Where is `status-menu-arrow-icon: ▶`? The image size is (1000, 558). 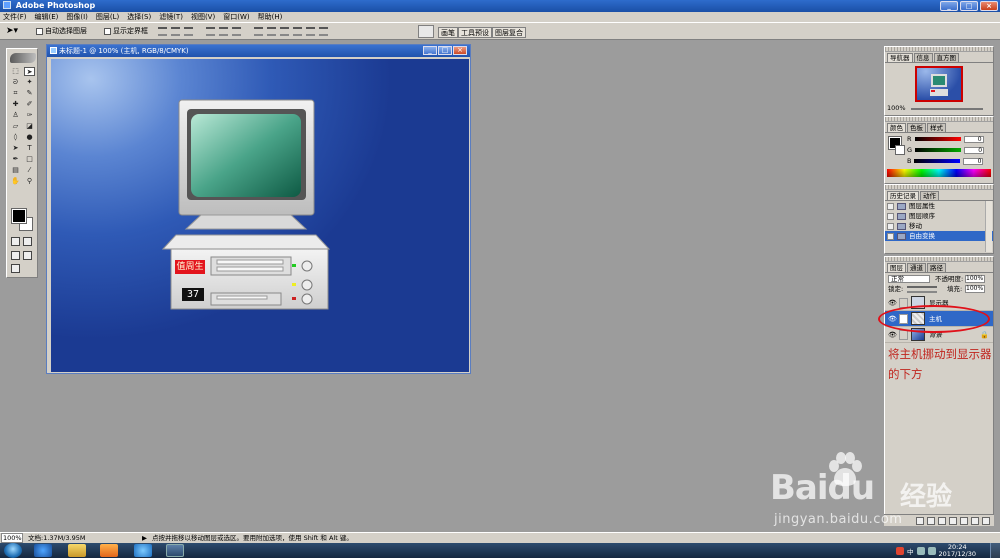
status-menu-arrow-icon: ▶ is located at coordinates (144, 538).